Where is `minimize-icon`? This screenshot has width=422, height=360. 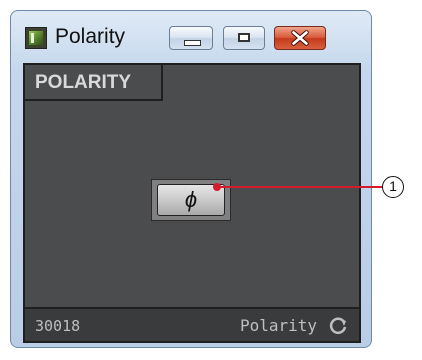
minimize-icon is located at coordinates (192, 43).